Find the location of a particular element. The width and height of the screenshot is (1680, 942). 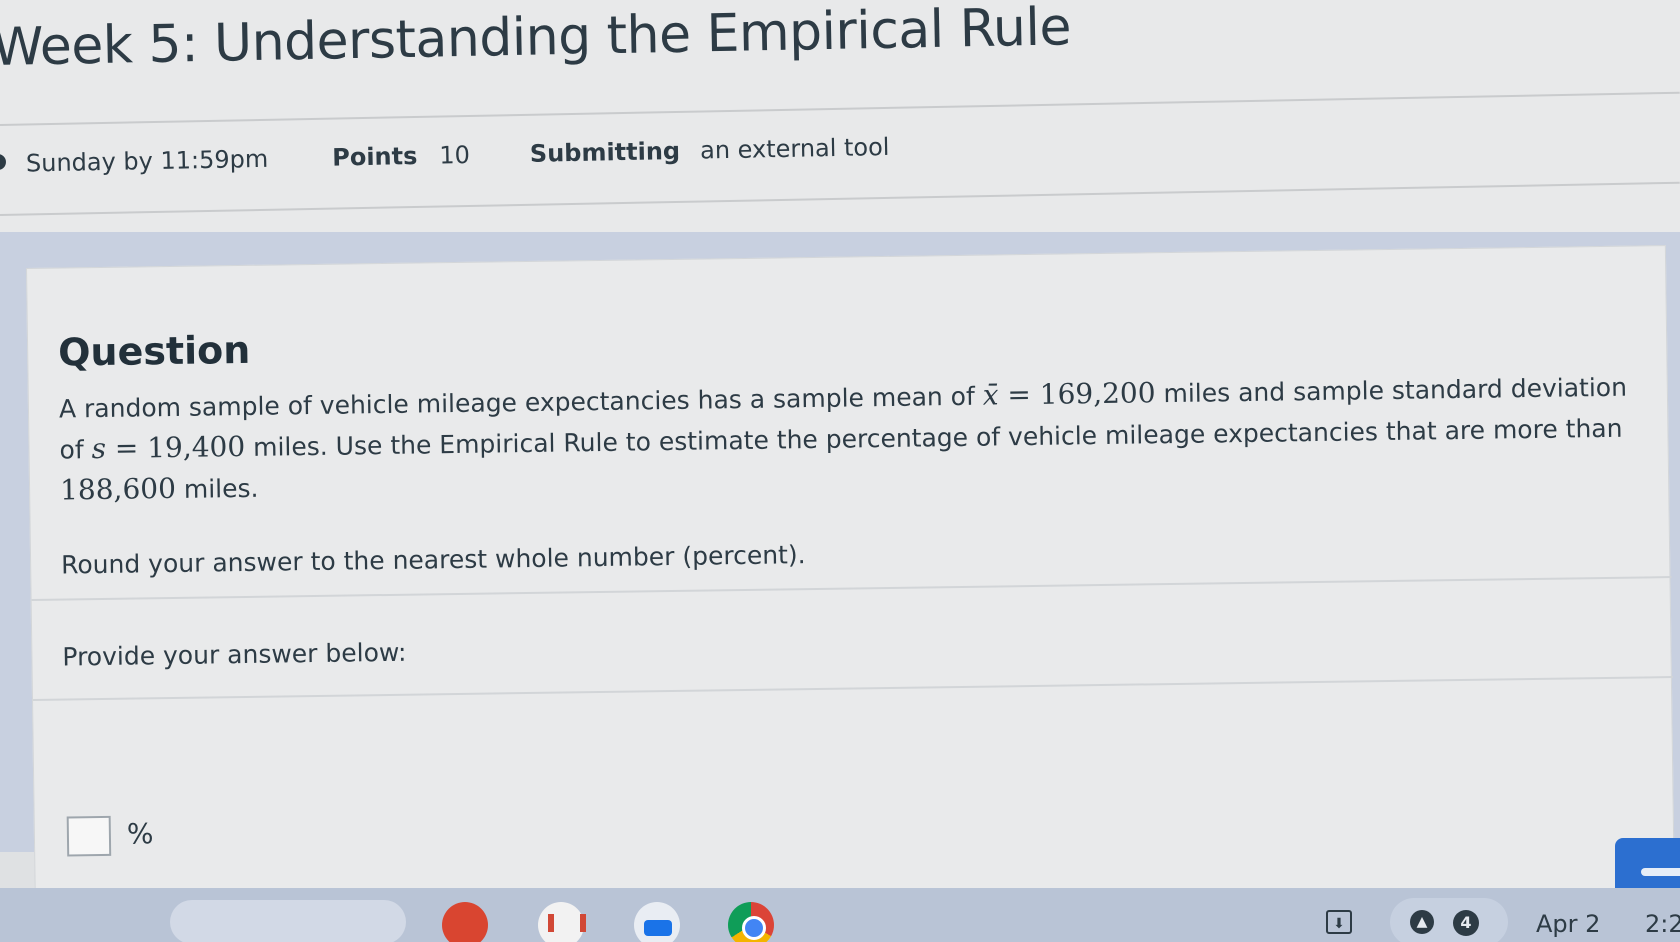

answer-input is located at coordinates (89, 836).